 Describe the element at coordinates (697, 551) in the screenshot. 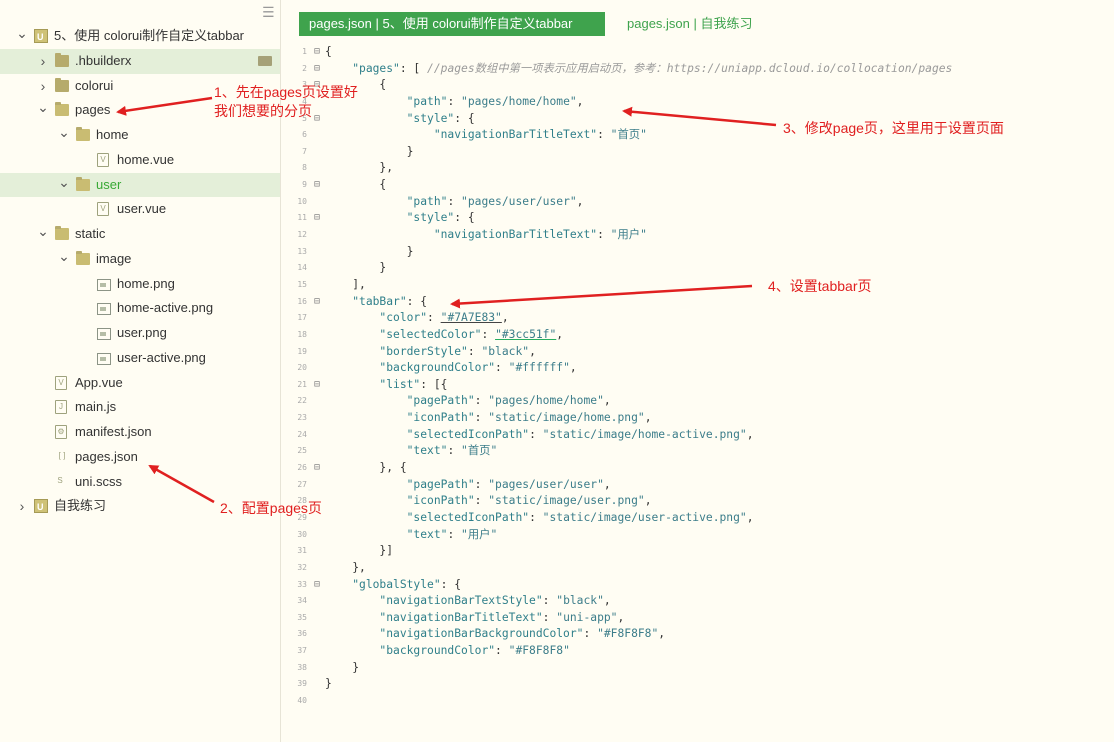

I see `code-line: 31 }]` at that location.